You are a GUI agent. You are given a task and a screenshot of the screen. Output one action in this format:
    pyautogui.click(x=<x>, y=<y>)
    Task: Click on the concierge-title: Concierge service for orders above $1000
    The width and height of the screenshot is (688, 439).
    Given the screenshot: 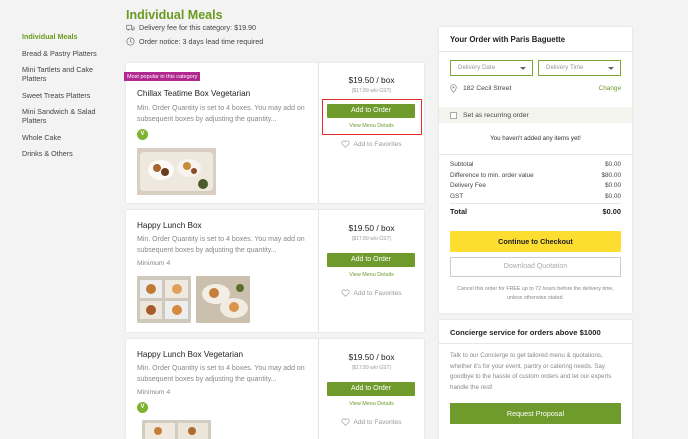 What is the action you would take?
    pyautogui.click(x=525, y=332)
    